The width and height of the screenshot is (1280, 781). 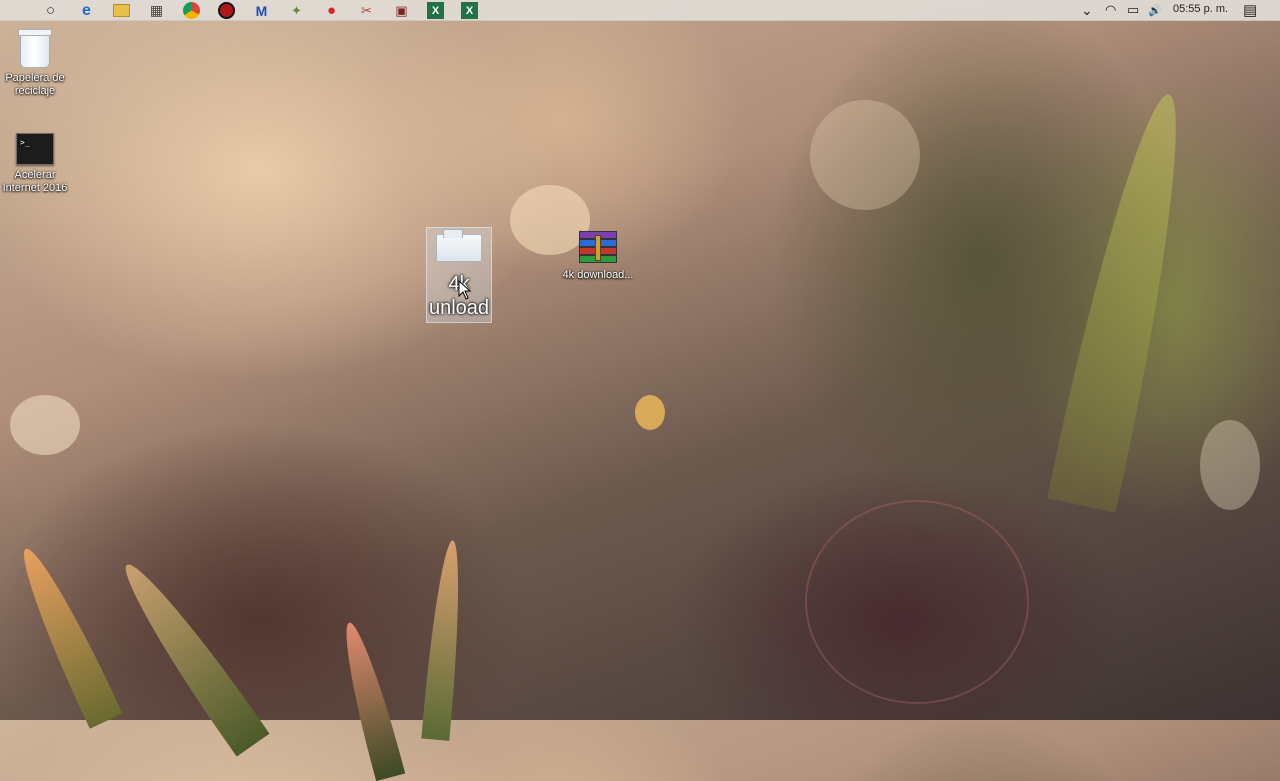 I want to click on malwarebytes-icon: M, so click(x=261, y=10).